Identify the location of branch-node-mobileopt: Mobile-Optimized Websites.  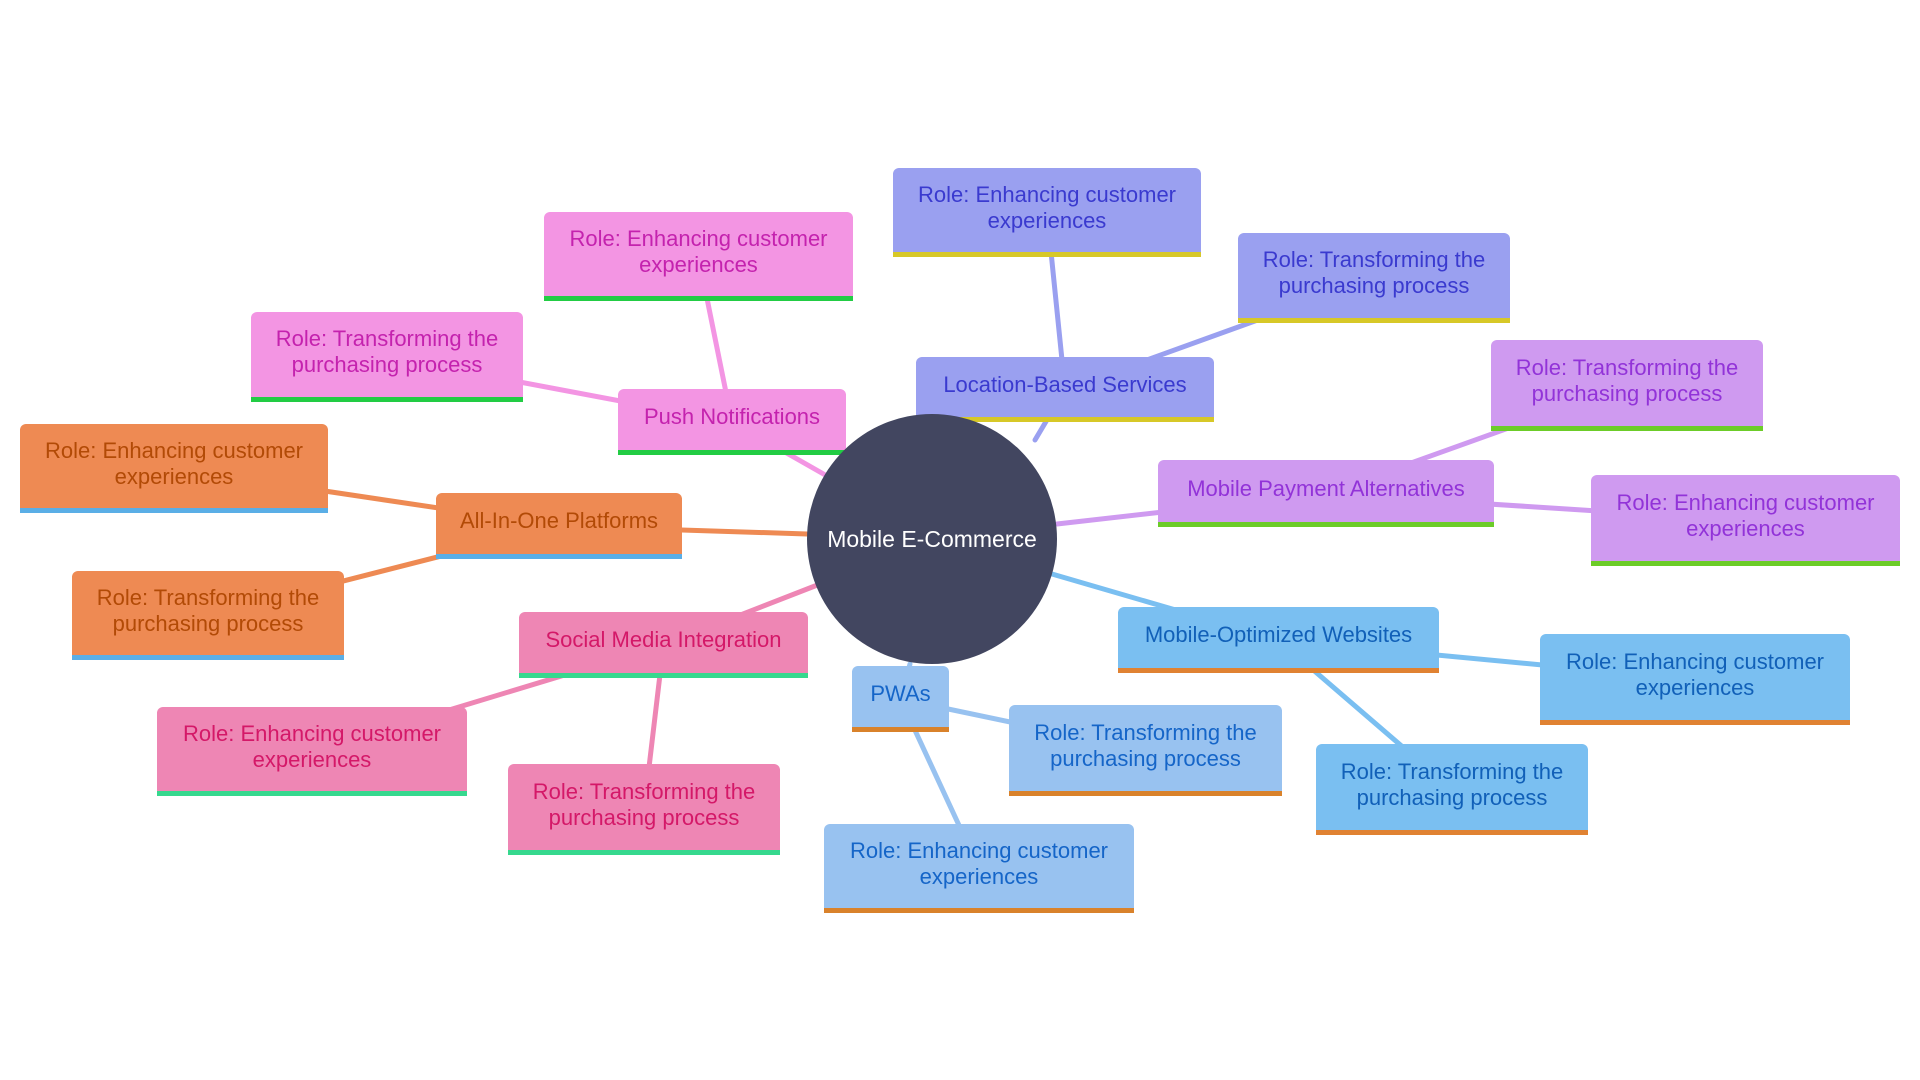
(1278, 640).